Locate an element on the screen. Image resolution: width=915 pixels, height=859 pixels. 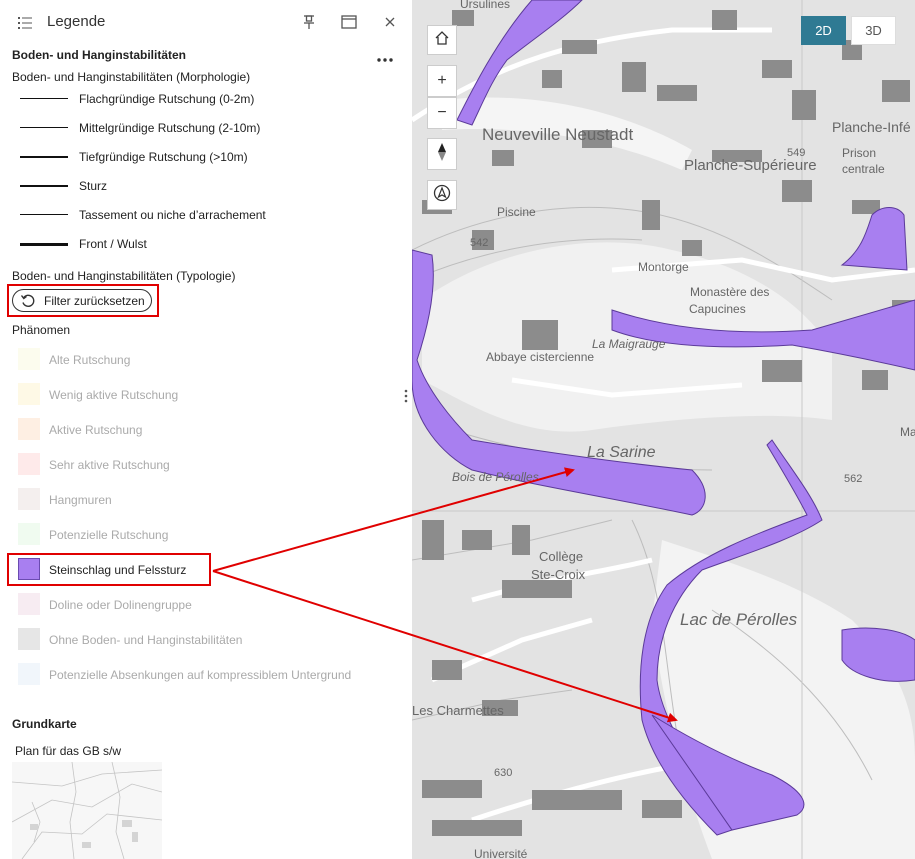
plus-icon: + is located at coordinates (442, 80).